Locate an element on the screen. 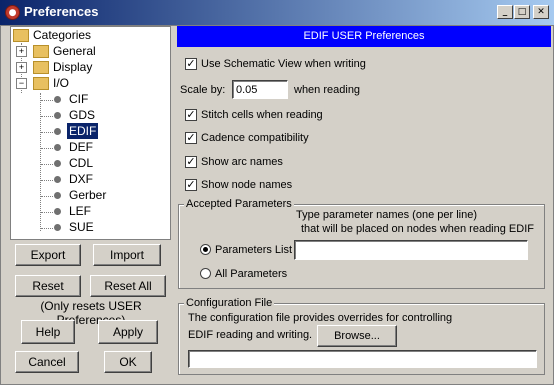  reset-all-button: Reset All is located at coordinates (128, 286).